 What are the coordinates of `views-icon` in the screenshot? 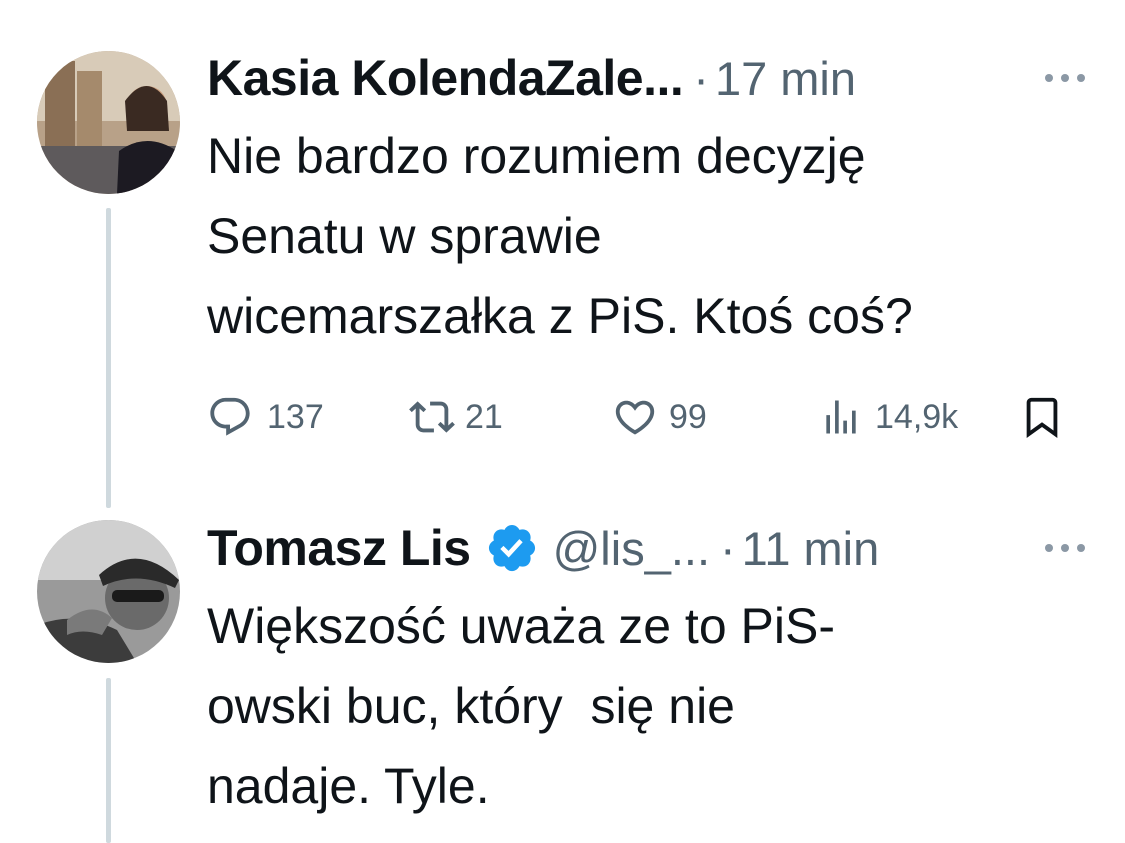 It's located at (841, 417).